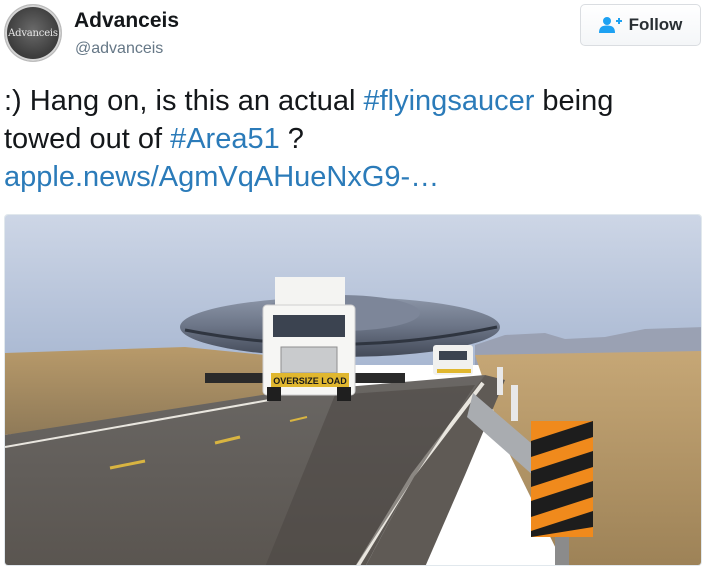 Image resolution: width=708 pixels, height=570 pixels. Describe the element at coordinates (309, 360) in the screenshot. I see `truck-grille` at that location.